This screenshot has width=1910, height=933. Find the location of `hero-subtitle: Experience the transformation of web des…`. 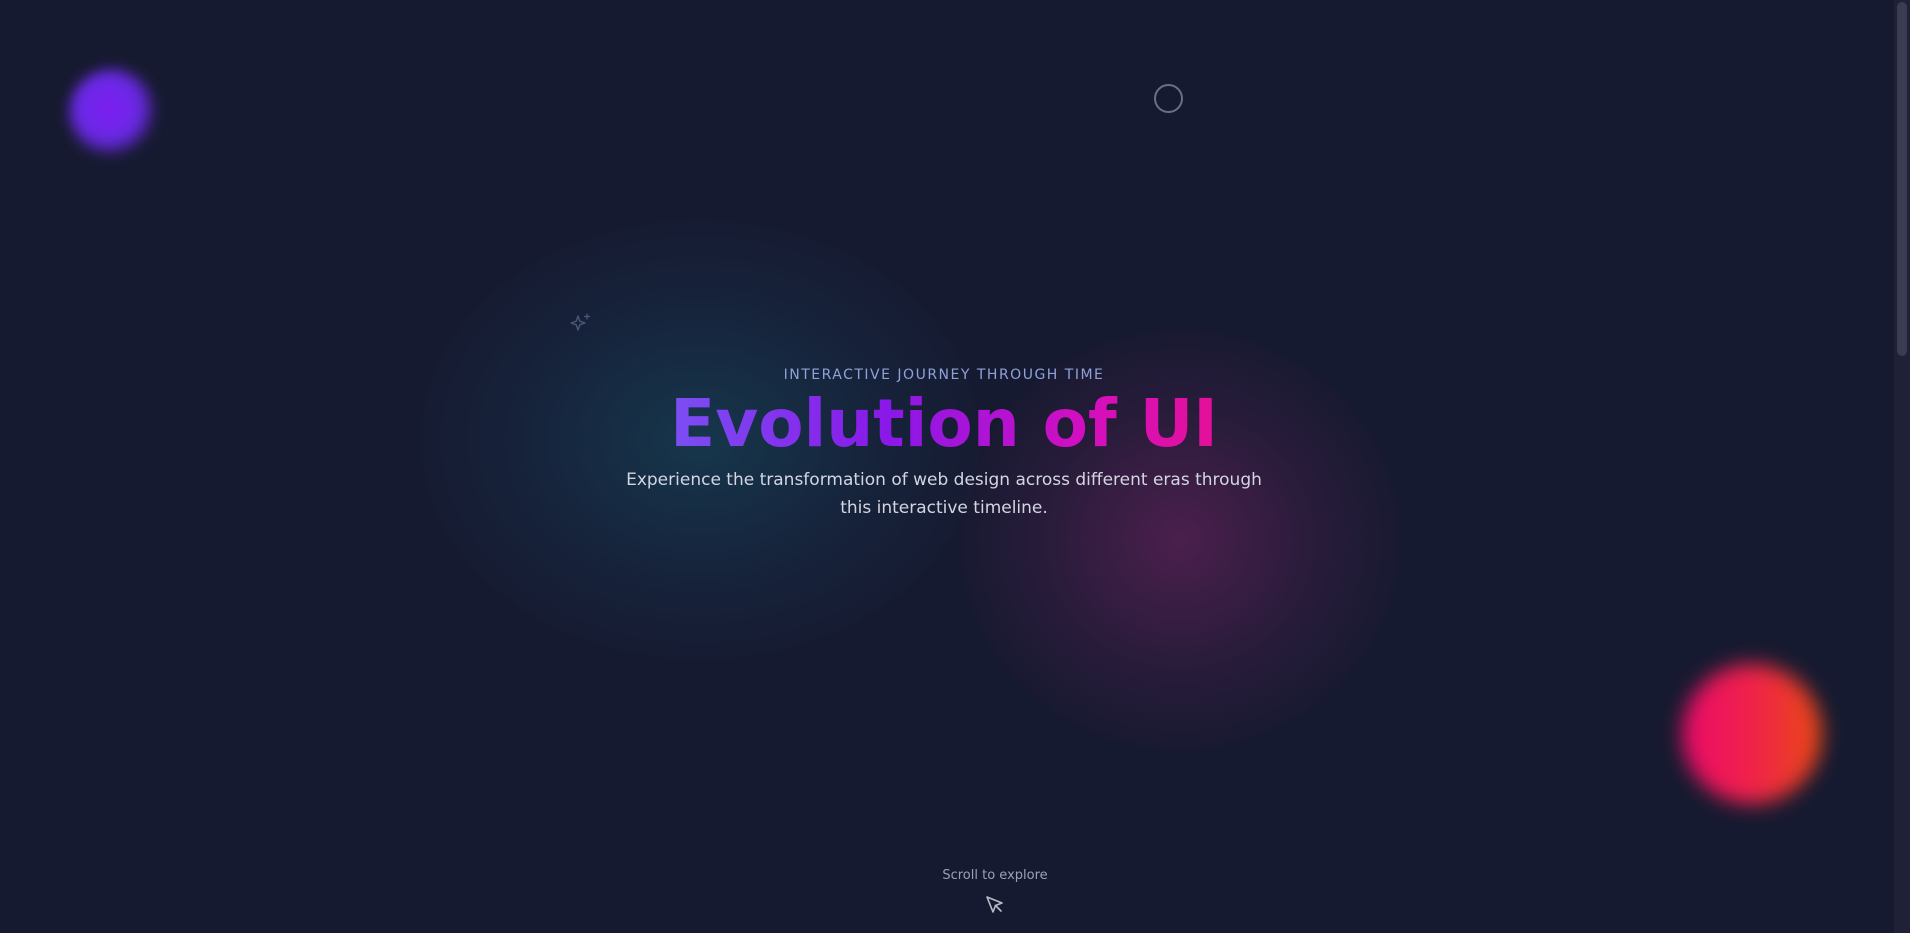

hero-subtitle: Experience the transformation of web des… is located at coordinates (944, 494).